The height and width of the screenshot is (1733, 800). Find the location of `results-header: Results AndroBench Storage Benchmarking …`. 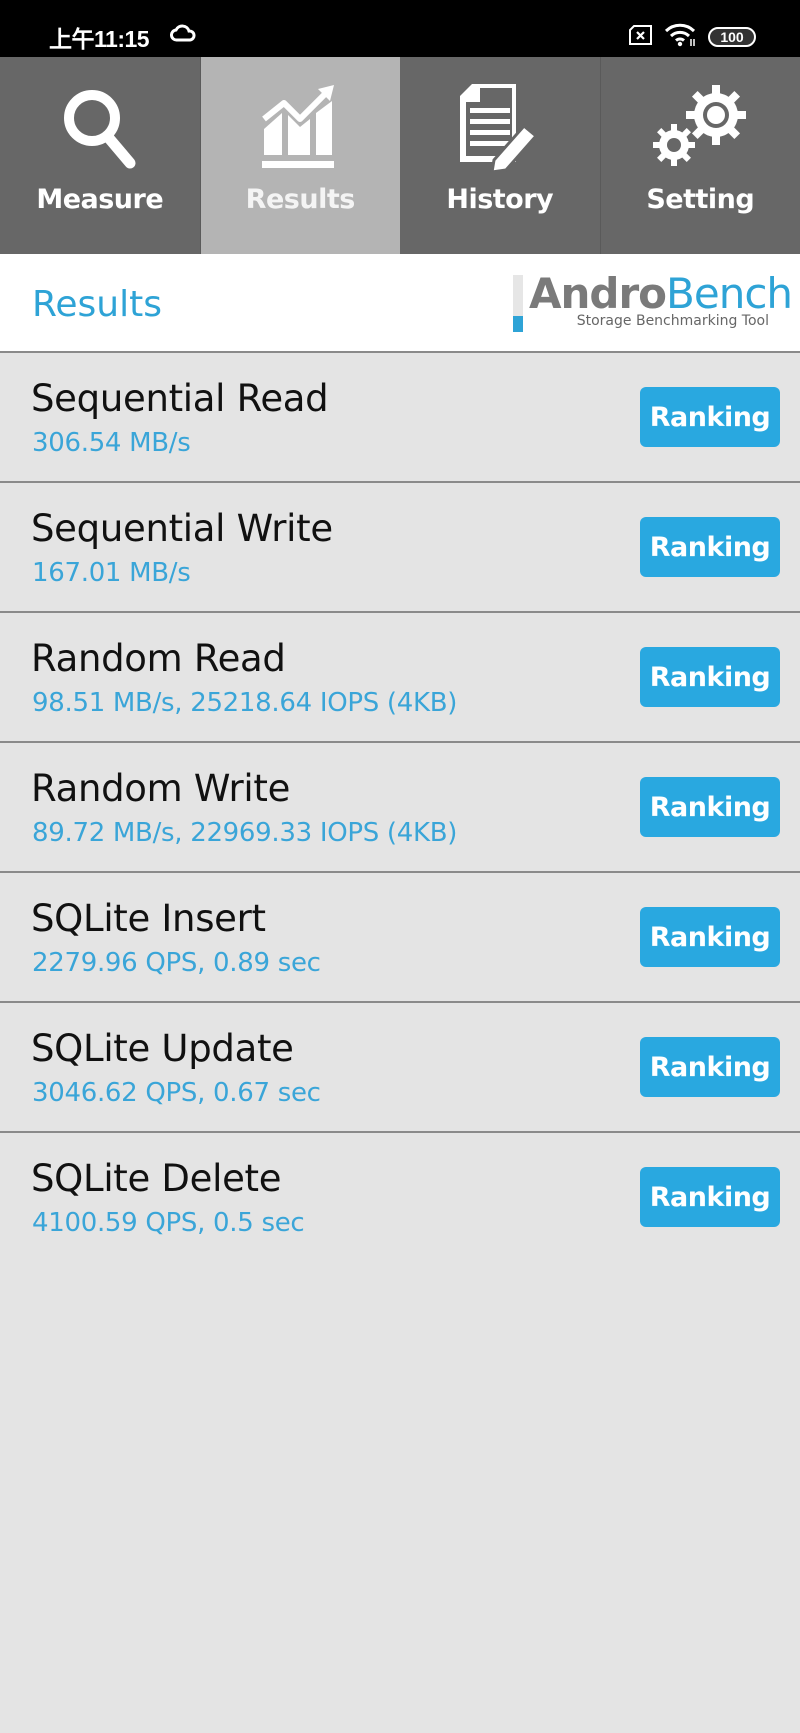

results-header: Results AndroBench Storage Benchmarking … is located at coordinates (400, 303).